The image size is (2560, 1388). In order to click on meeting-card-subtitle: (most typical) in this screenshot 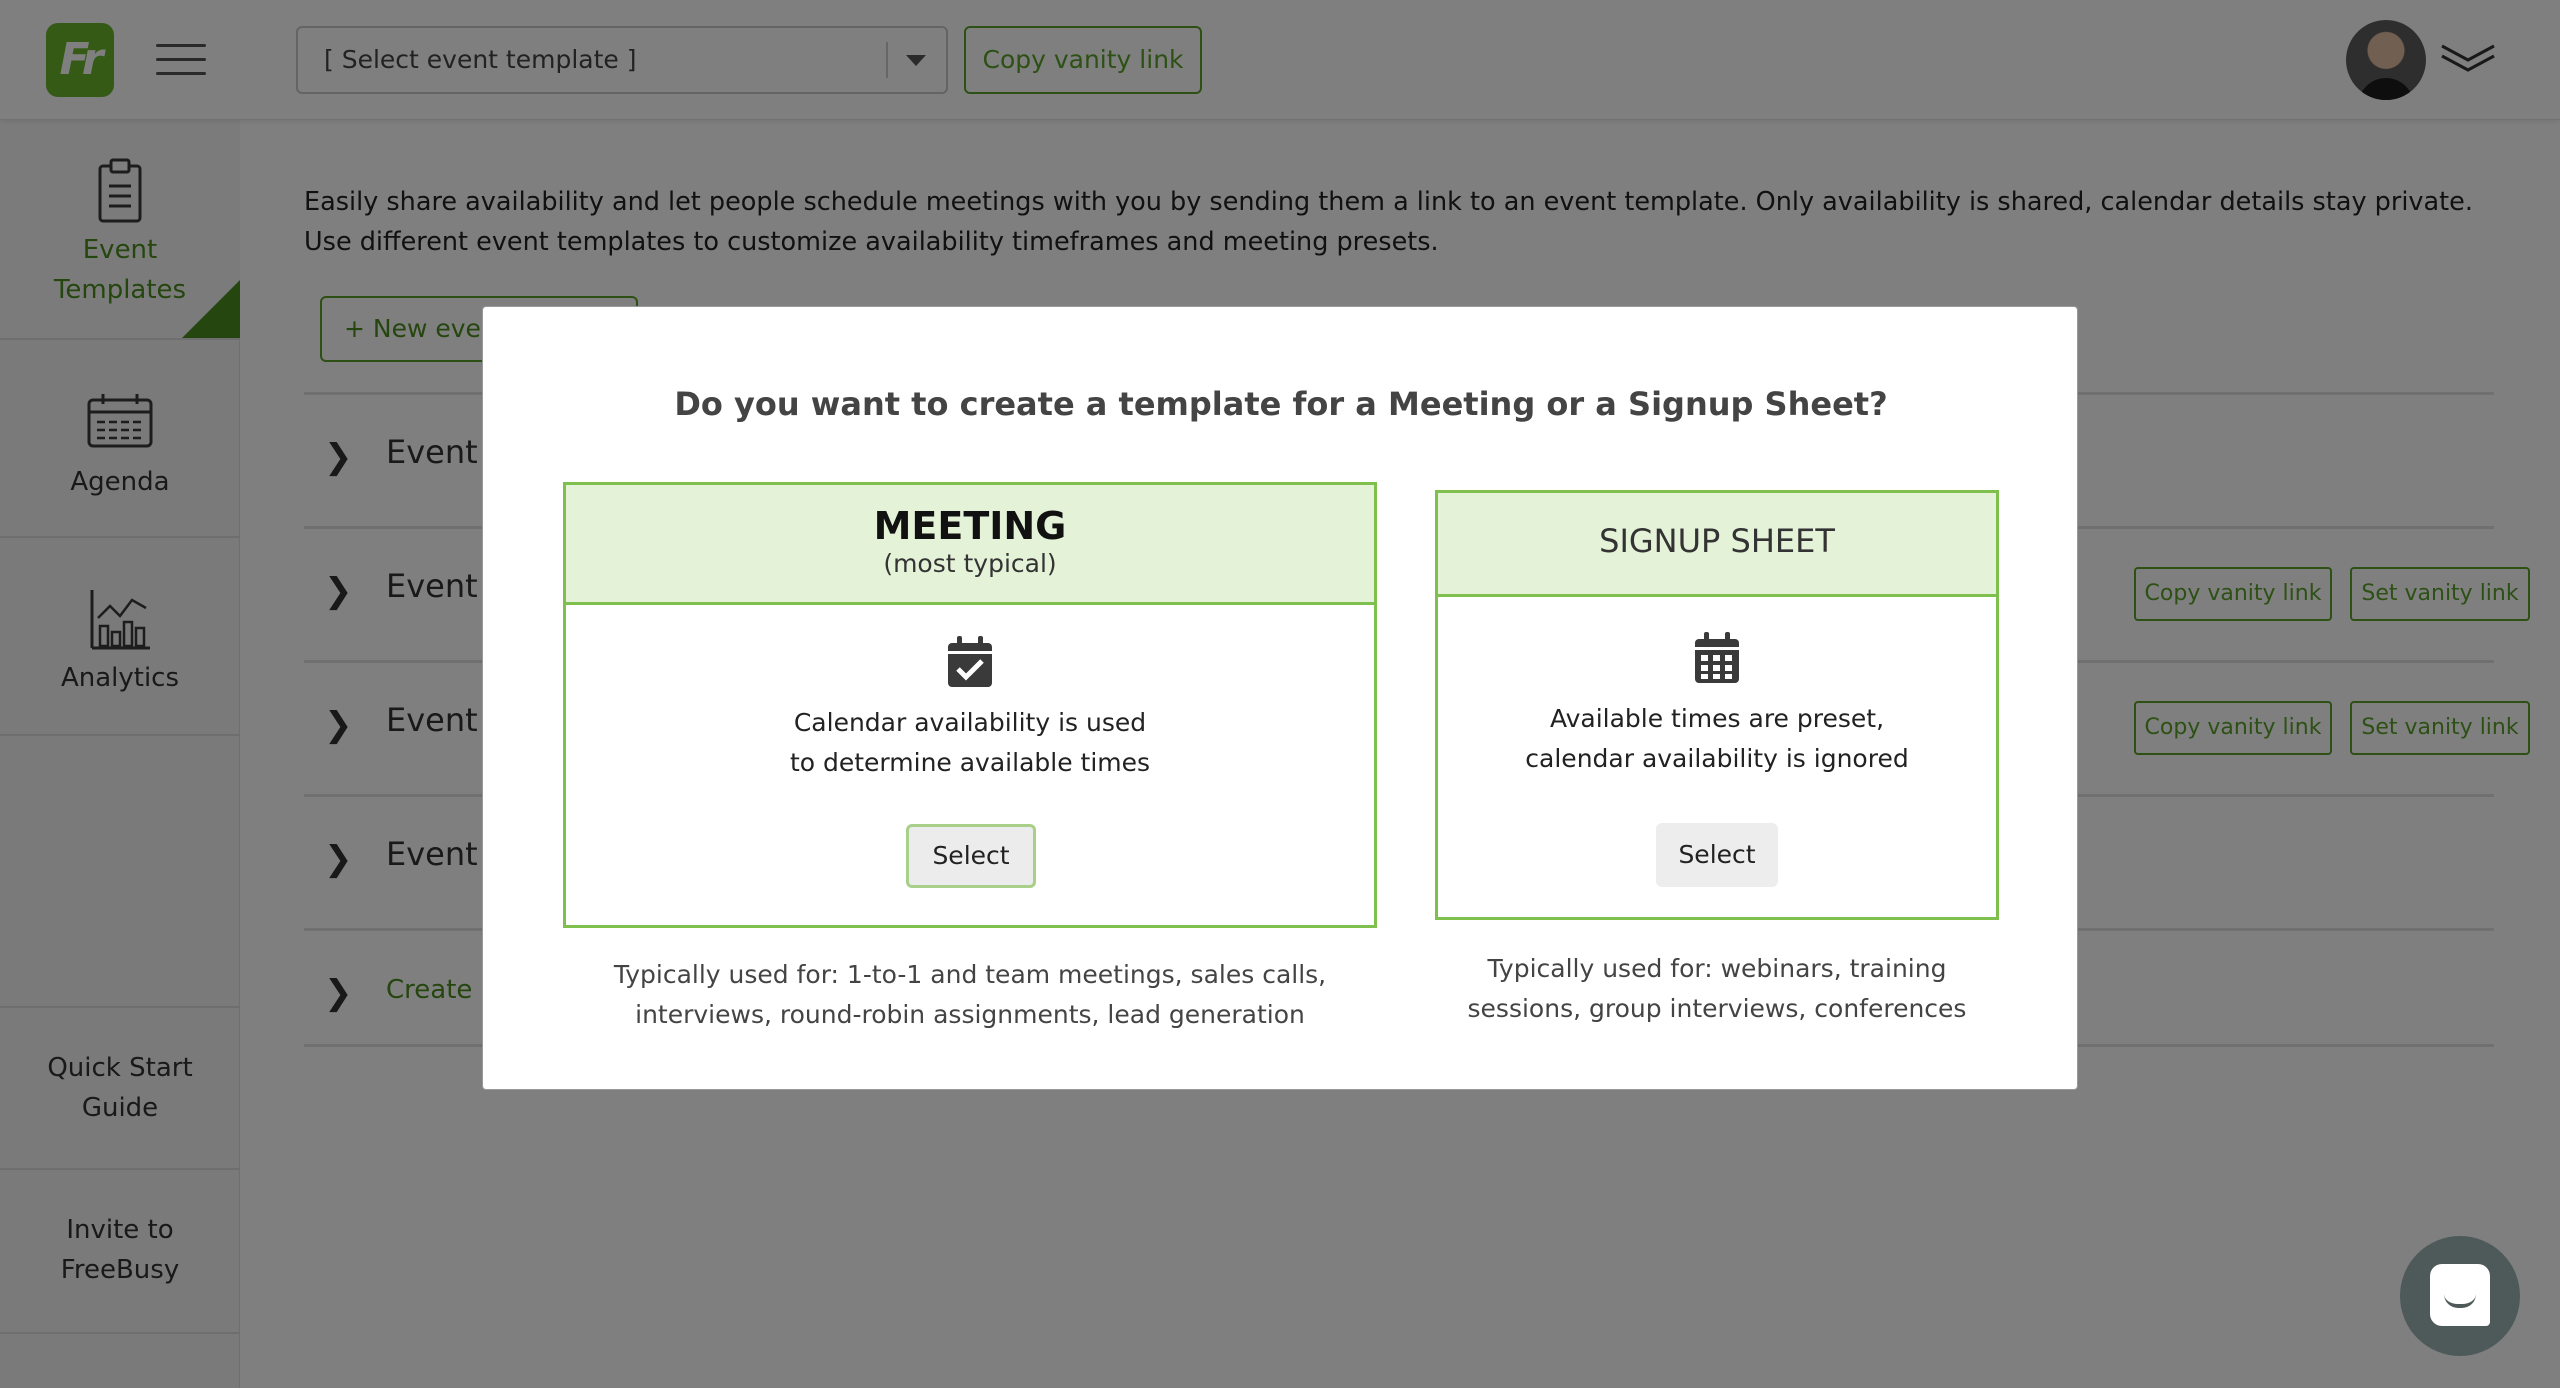, I will do `click(970, 563)`.